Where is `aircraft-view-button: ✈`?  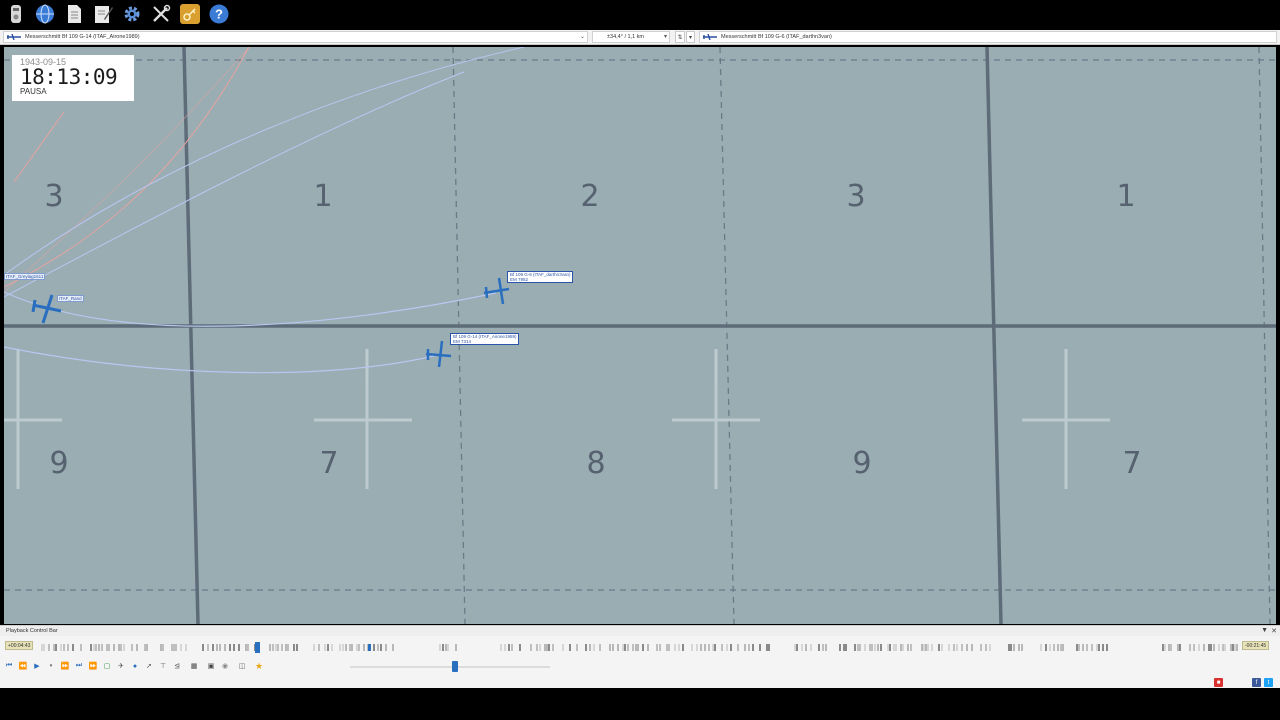 aircraft-view-button: ✈ is located at coordinates (121, 666).